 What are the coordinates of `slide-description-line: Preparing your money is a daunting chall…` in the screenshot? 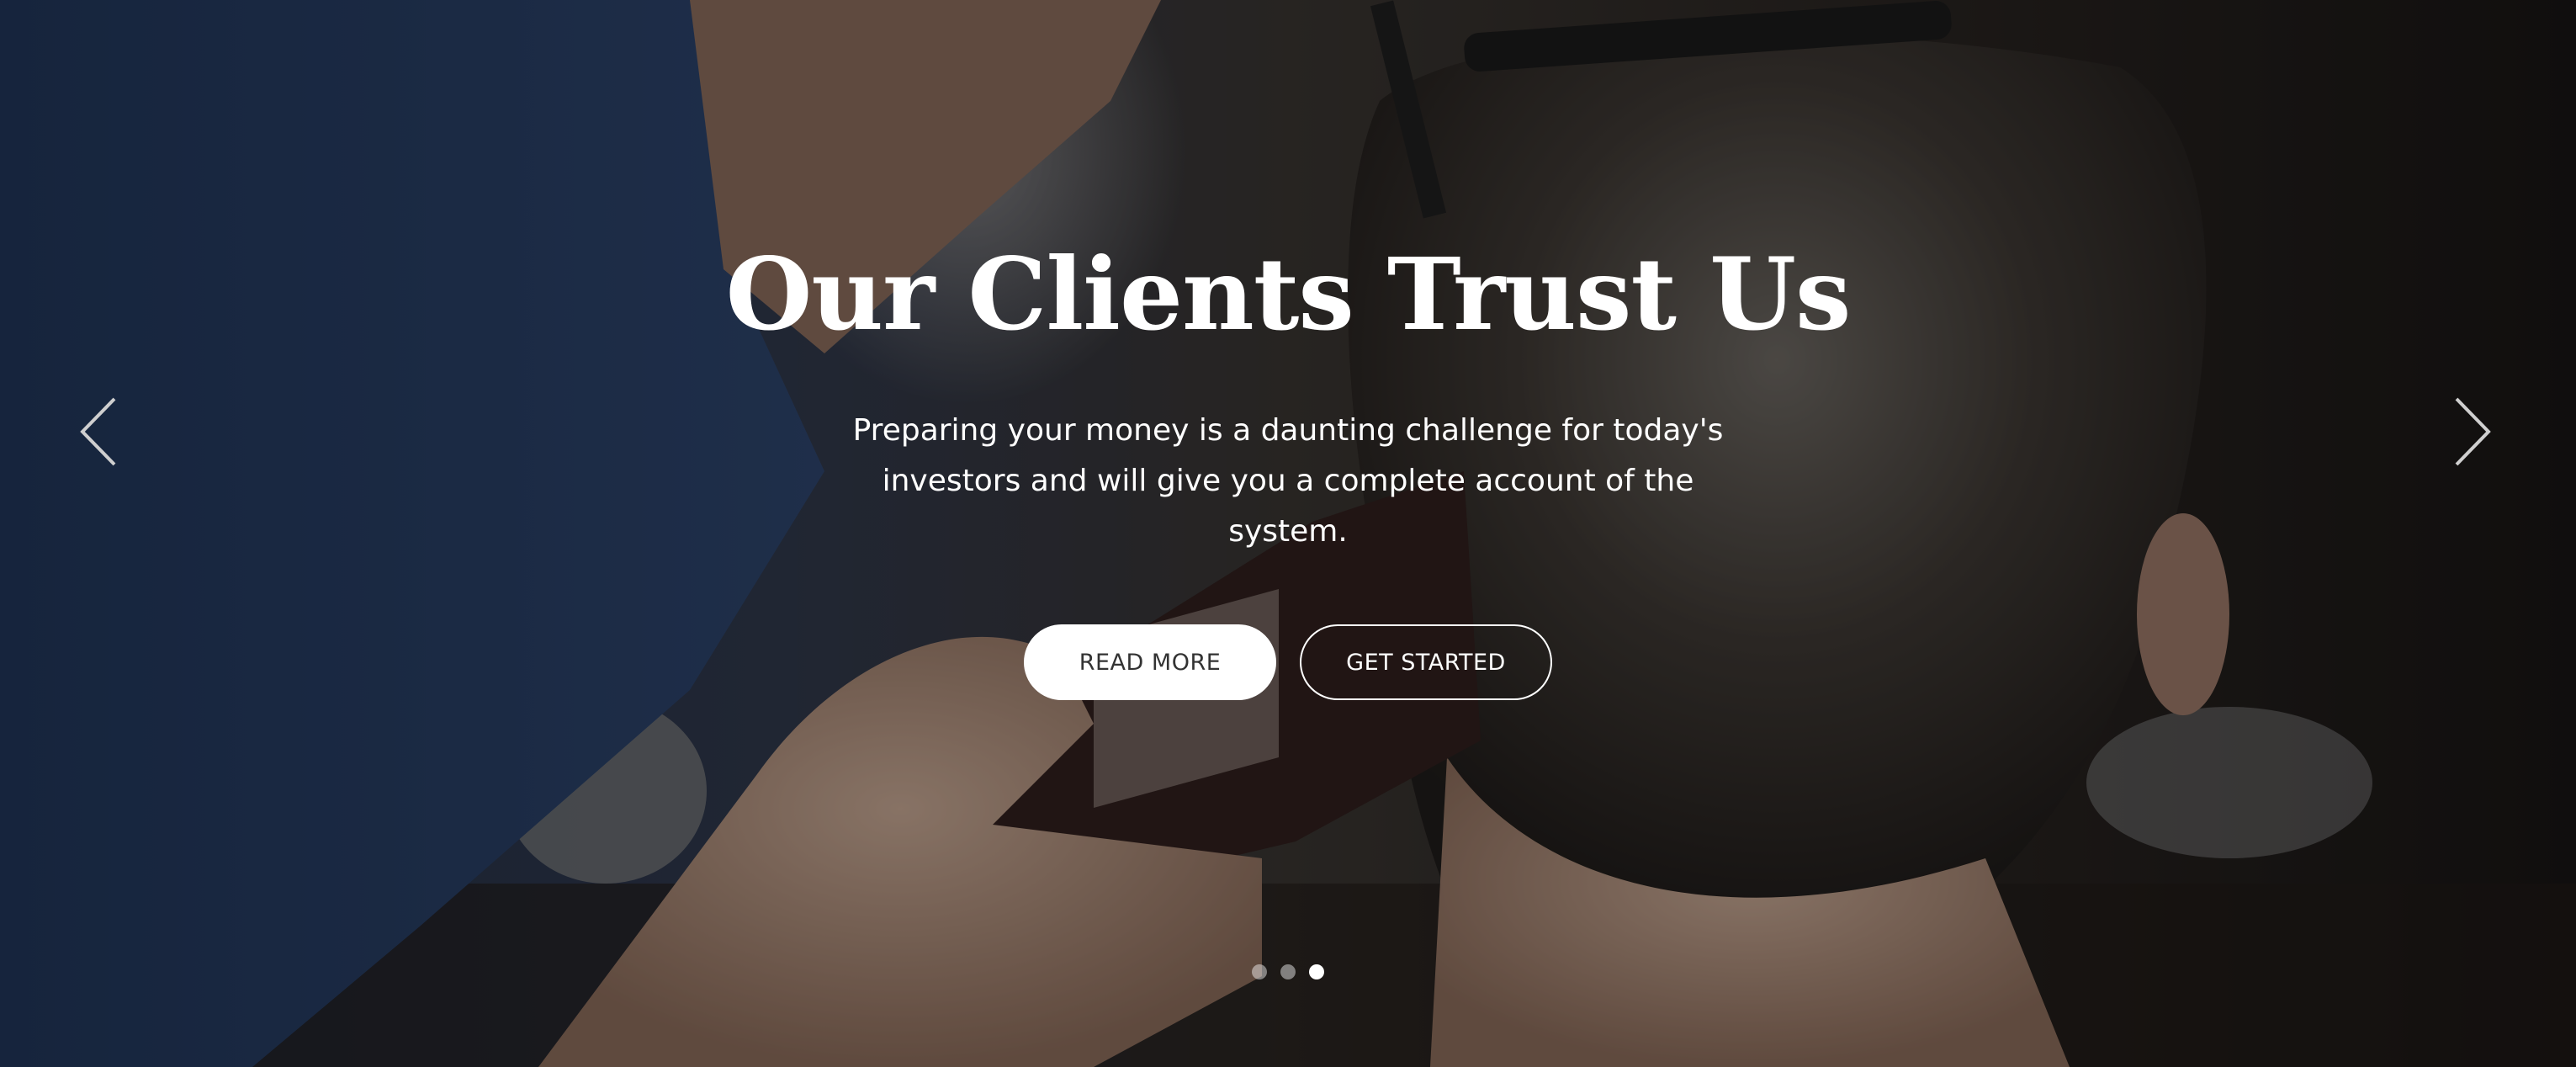 It's located at (1288, 430).